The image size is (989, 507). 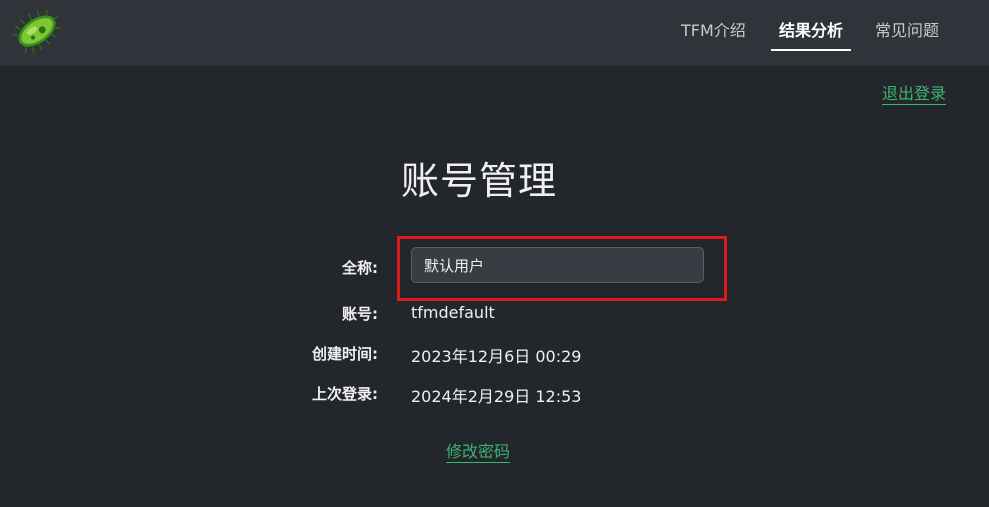 What do you see at coordinates (713, 31) in the screenshot?
I see `nav-item-tfm-intro: TFM介绍` at bounding box center [713, 31].